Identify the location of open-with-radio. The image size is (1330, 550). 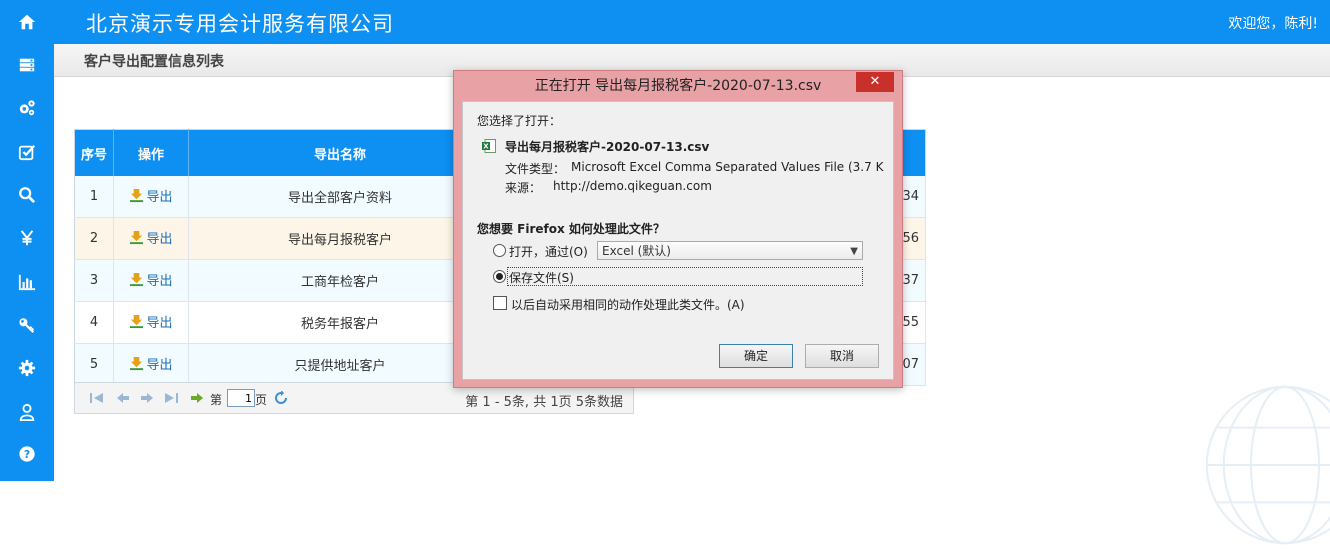
(499, 250).